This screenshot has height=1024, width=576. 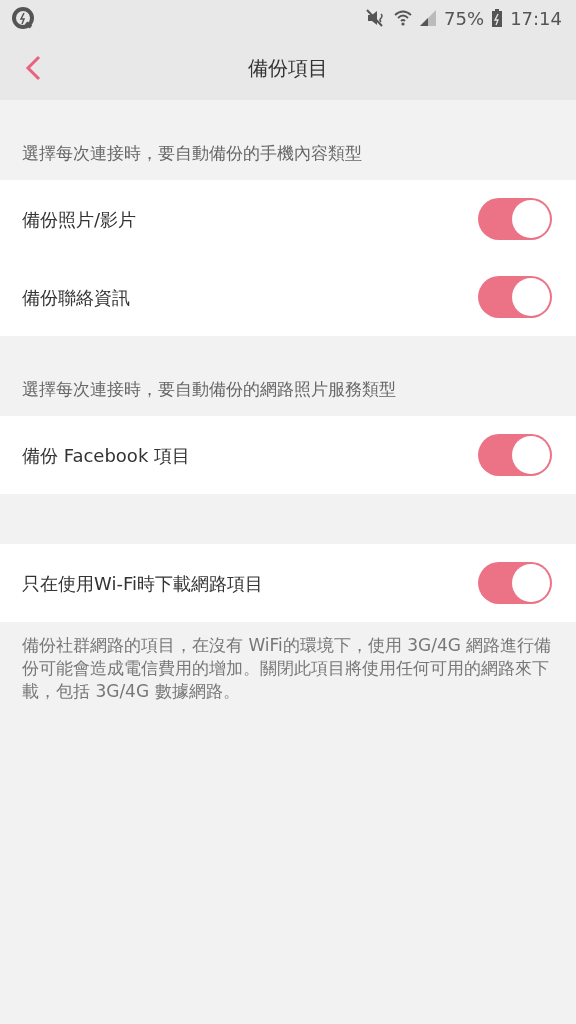 What do you see at coordinates (142, 583) in the screenshot?
I see `setting-label: 只在使用Wi-Fi時下載網路項目` at bounding box center [142, 583].